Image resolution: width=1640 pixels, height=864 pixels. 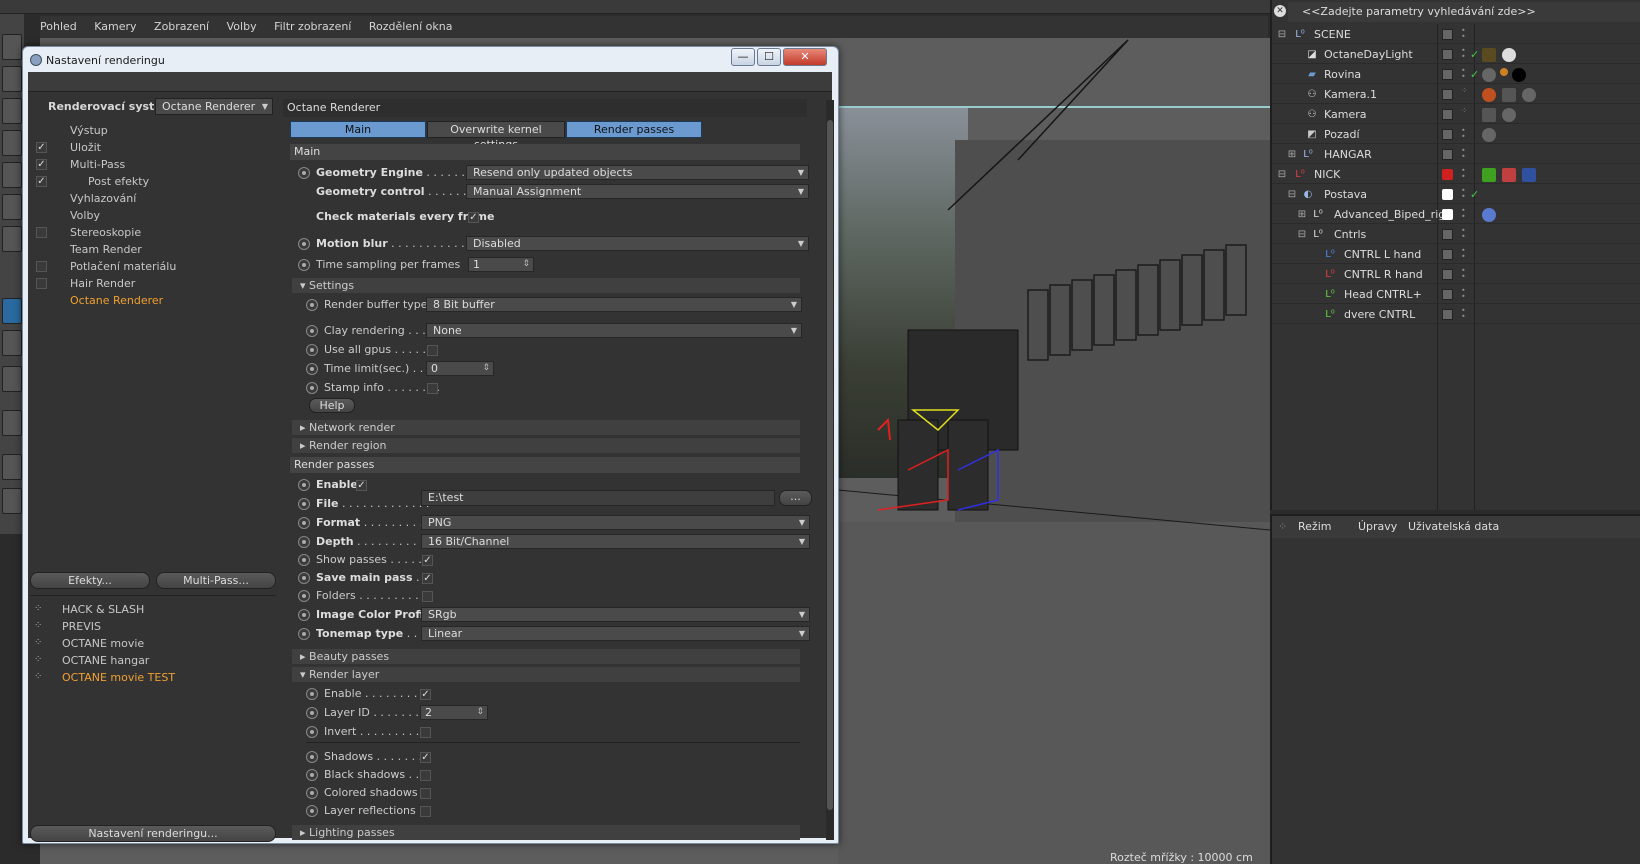 I want to click on render-buffer-select: 8 Bit buffer, so click(x=614, y=304).